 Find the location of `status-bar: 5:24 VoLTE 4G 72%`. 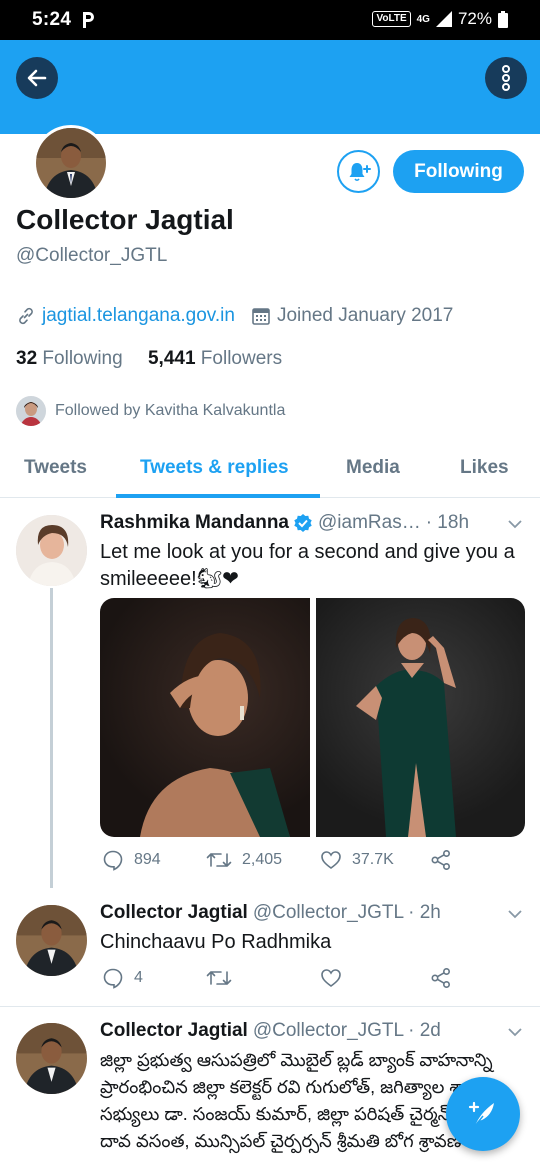

status-bar: 5:24 VoLTE 4G 72% is located at coordinates (270, 20).